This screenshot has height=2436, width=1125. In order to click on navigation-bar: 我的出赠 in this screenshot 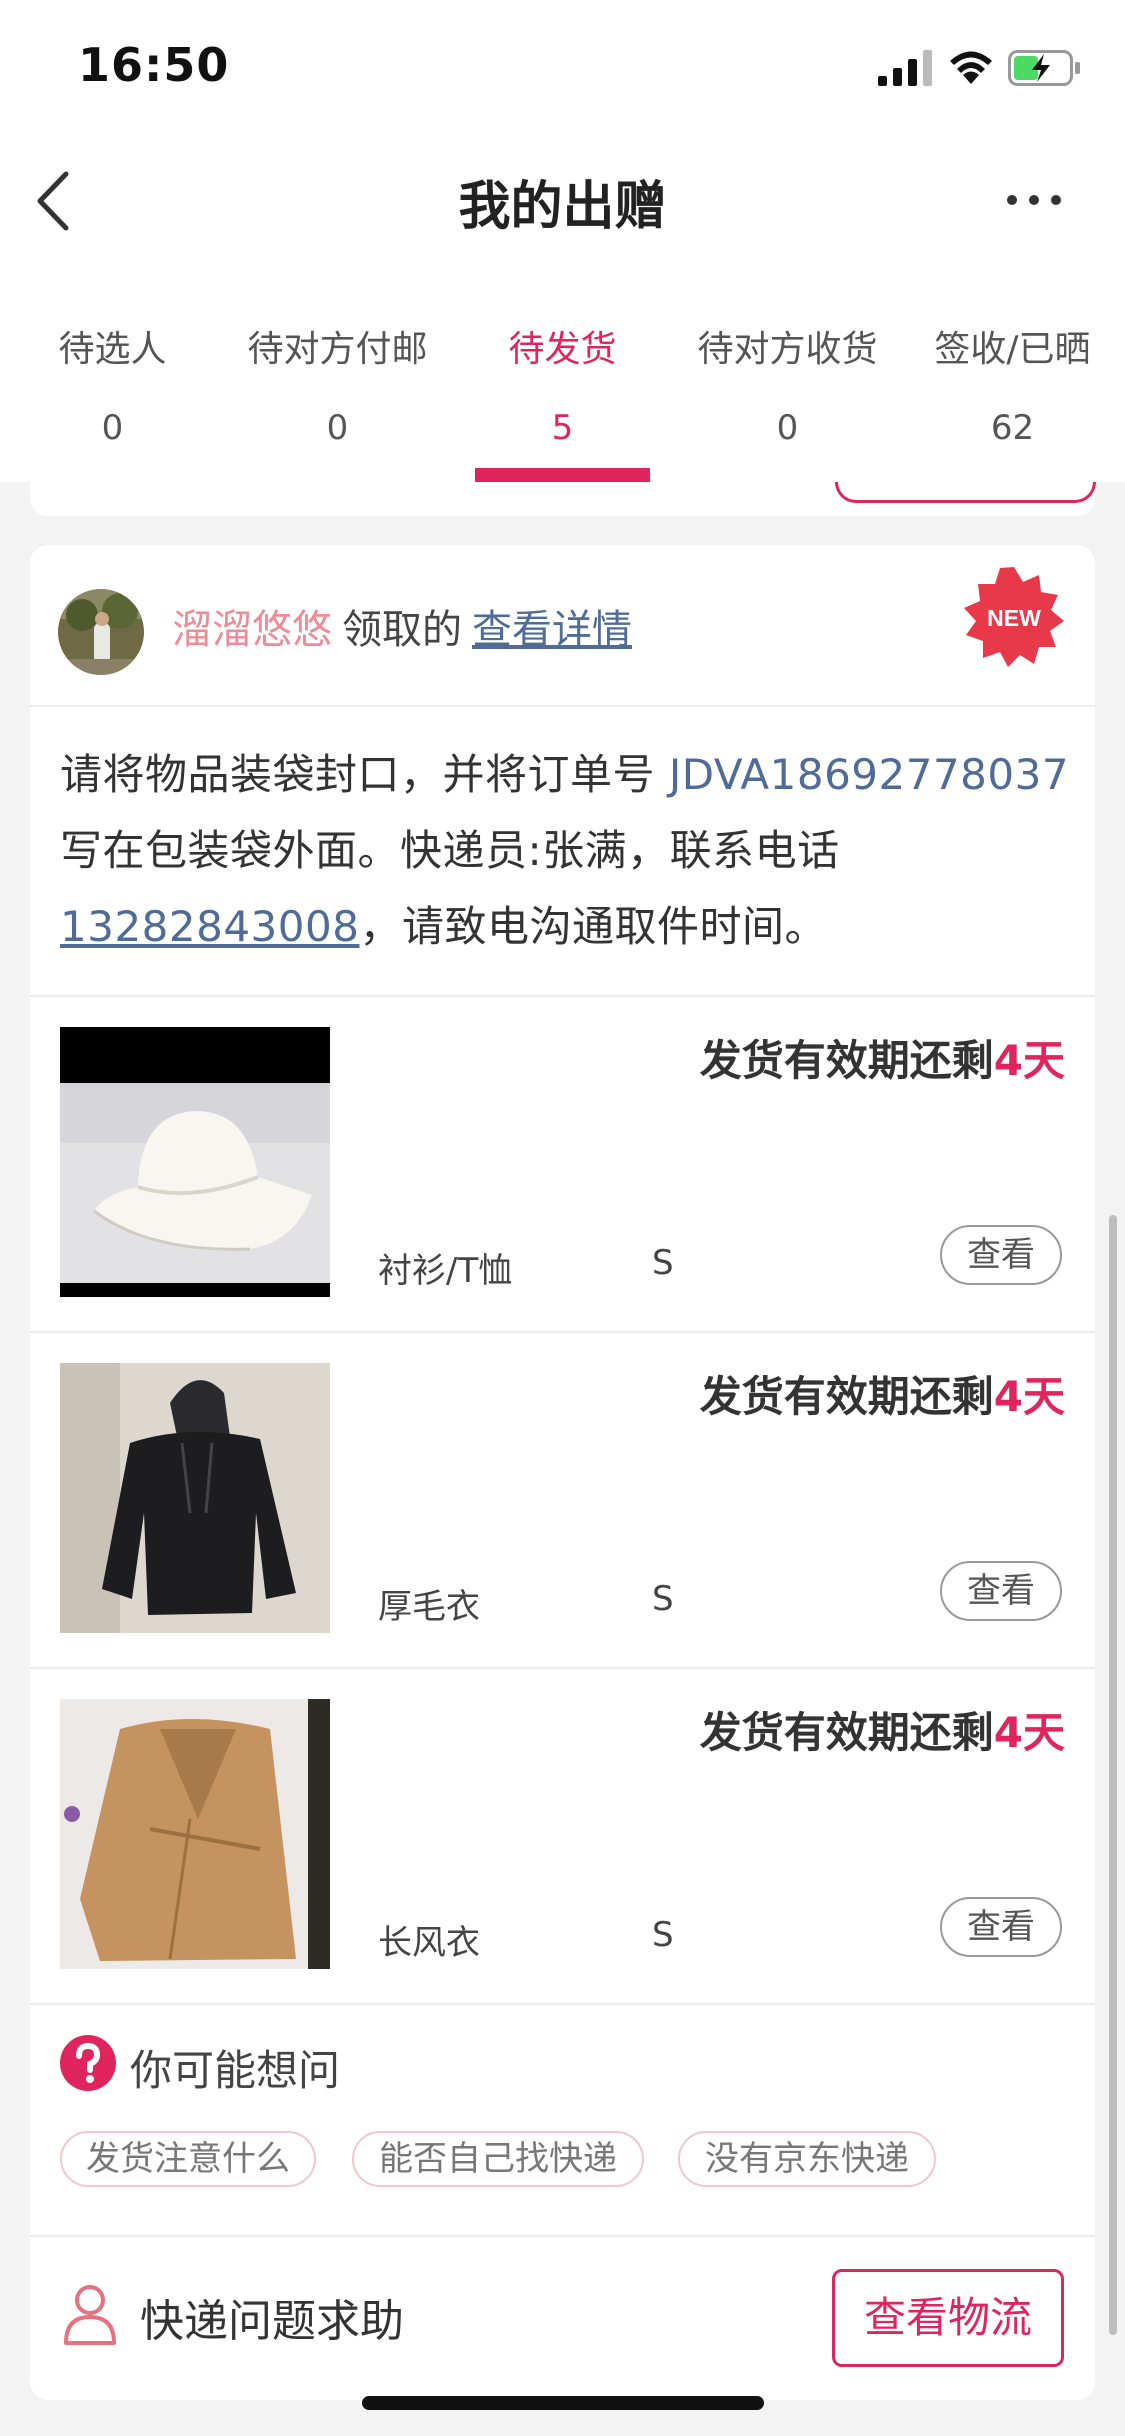, I will do `click(562, 200)`.